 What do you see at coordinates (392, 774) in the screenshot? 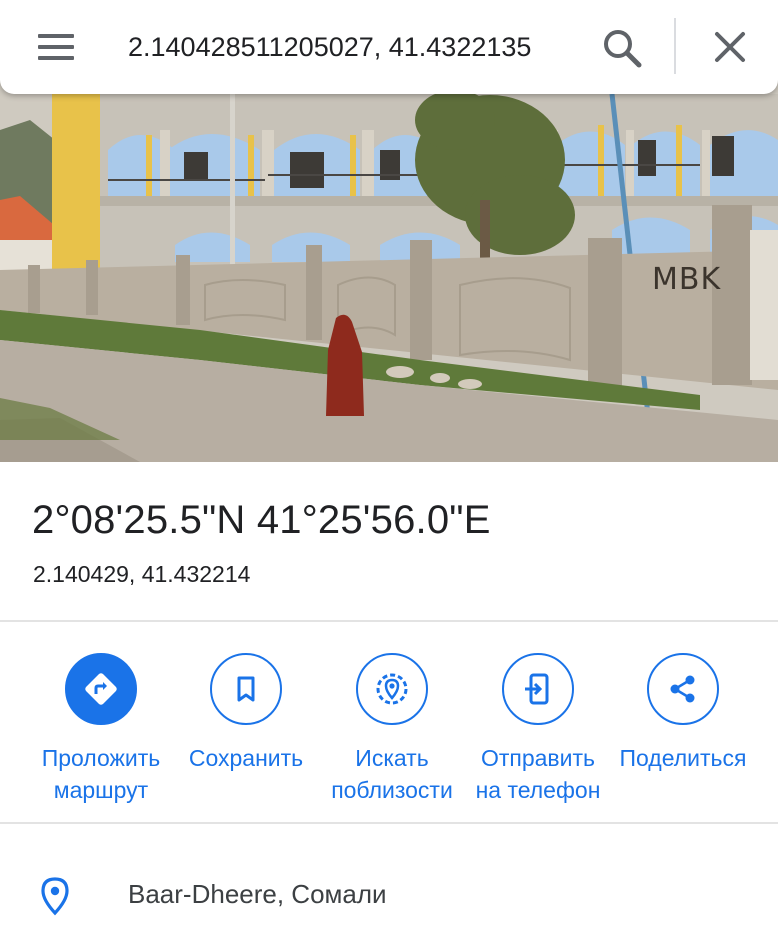
I see `nearby-search-label: Искать поблизости` at bounding box center [392, 774].